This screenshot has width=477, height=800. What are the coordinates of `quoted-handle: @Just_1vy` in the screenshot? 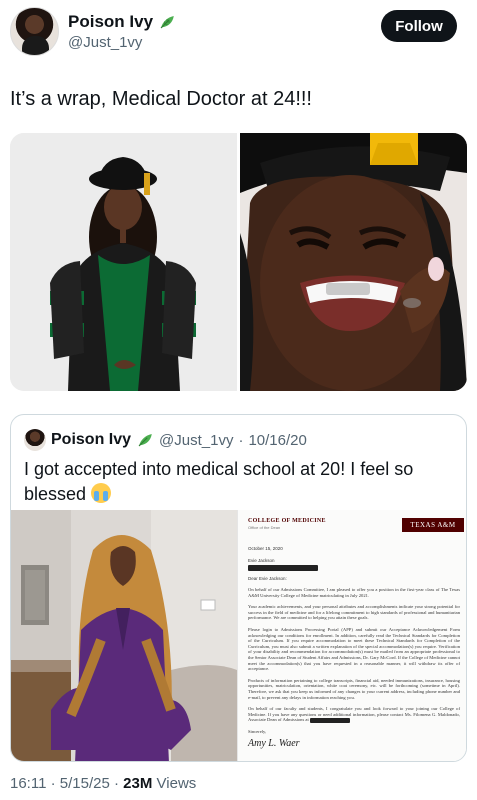 It's located at (196, 440).